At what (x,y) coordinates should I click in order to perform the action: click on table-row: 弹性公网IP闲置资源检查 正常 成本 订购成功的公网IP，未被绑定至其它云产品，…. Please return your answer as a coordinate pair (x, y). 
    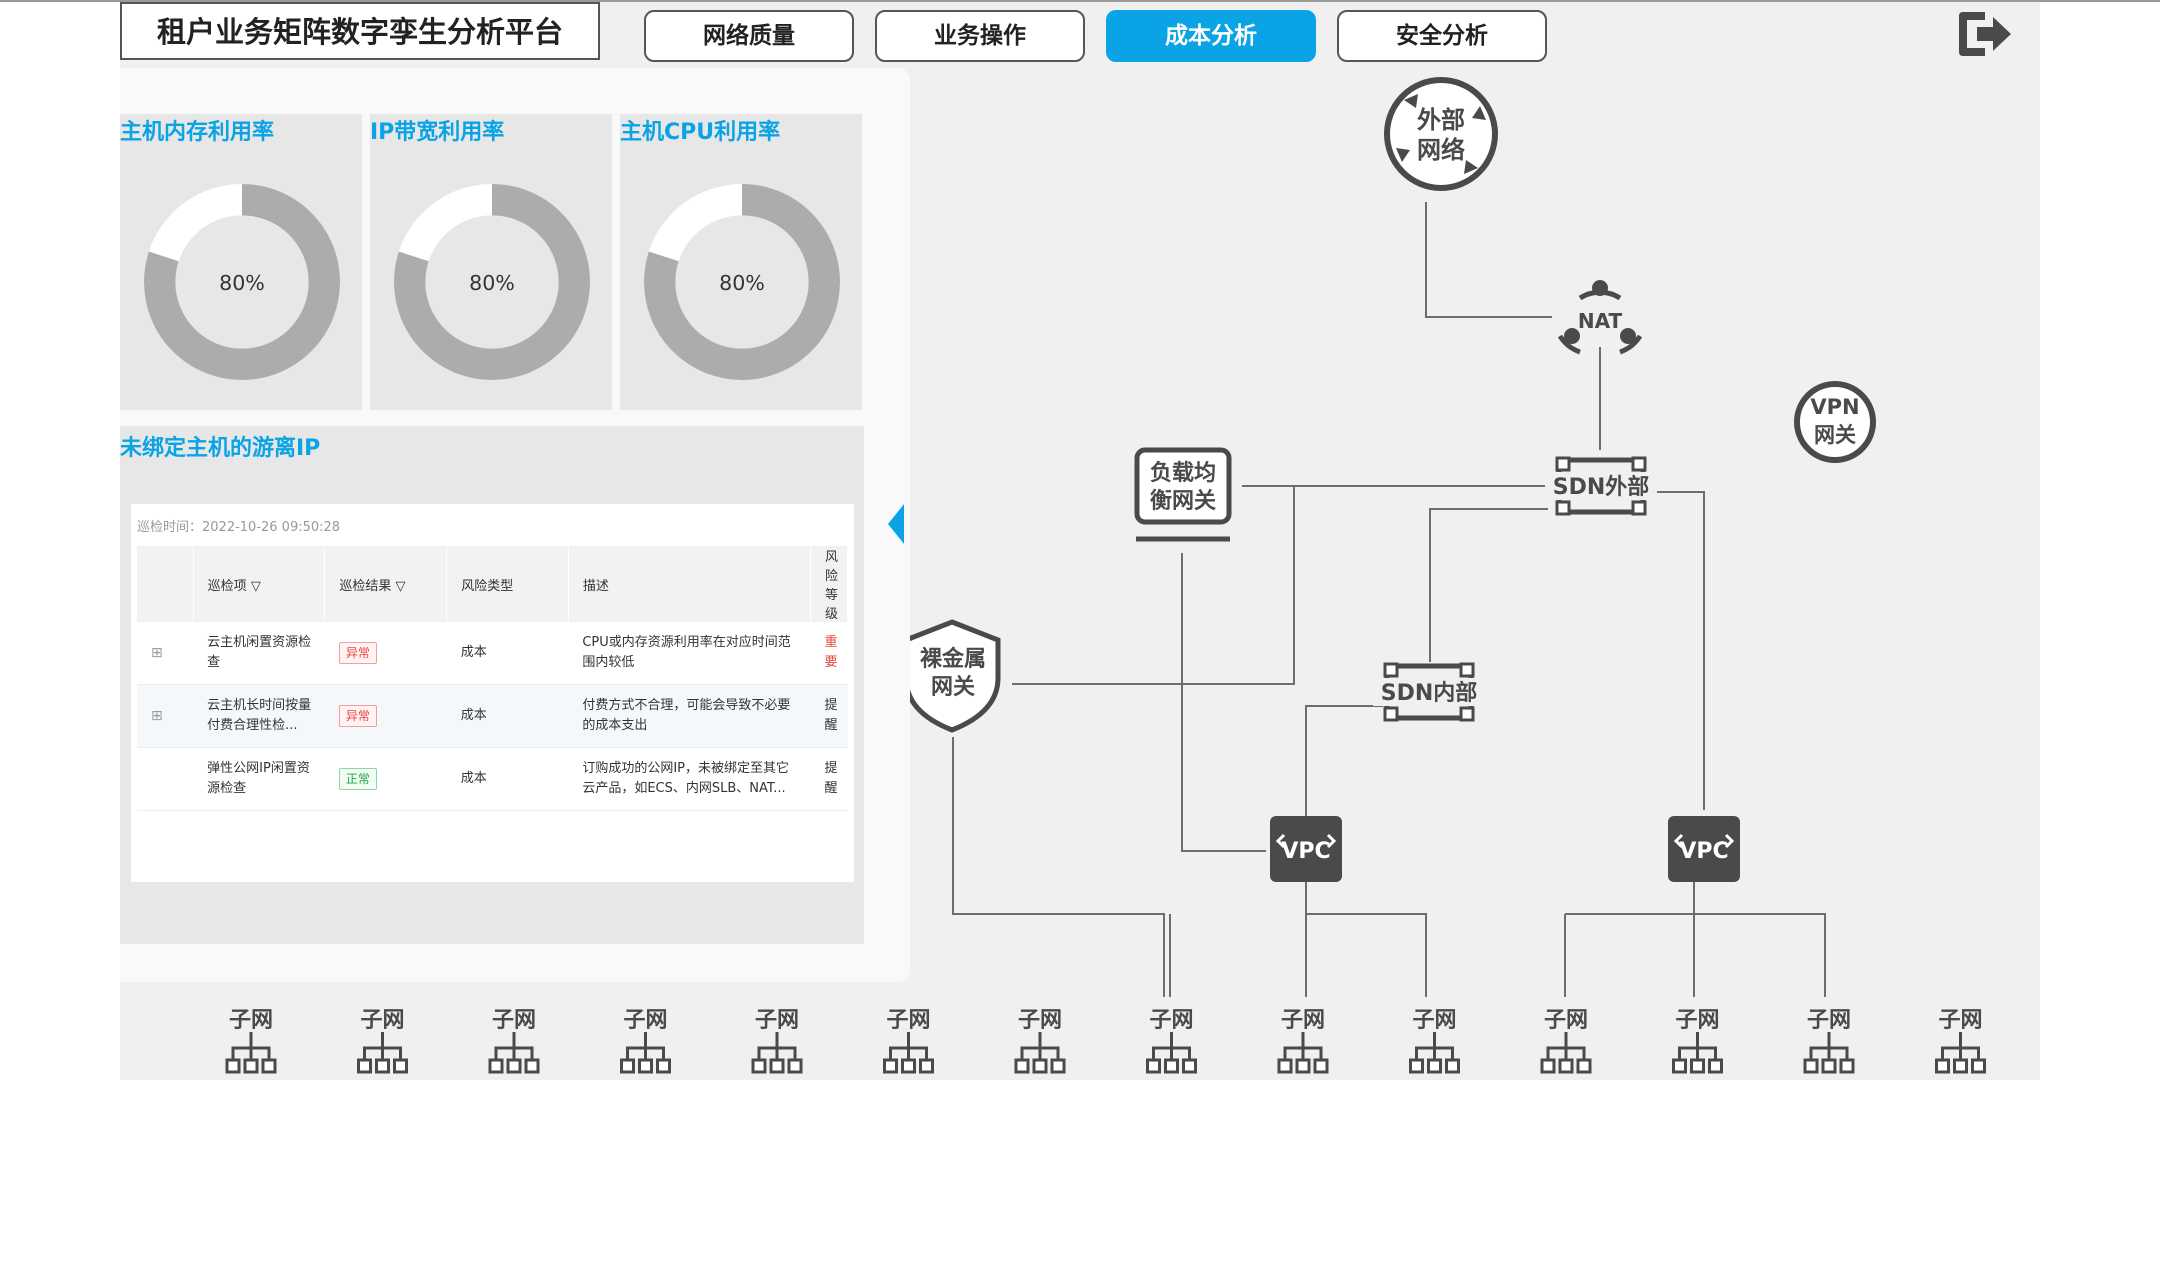
    Looking at the image, I should click on (492, 779).